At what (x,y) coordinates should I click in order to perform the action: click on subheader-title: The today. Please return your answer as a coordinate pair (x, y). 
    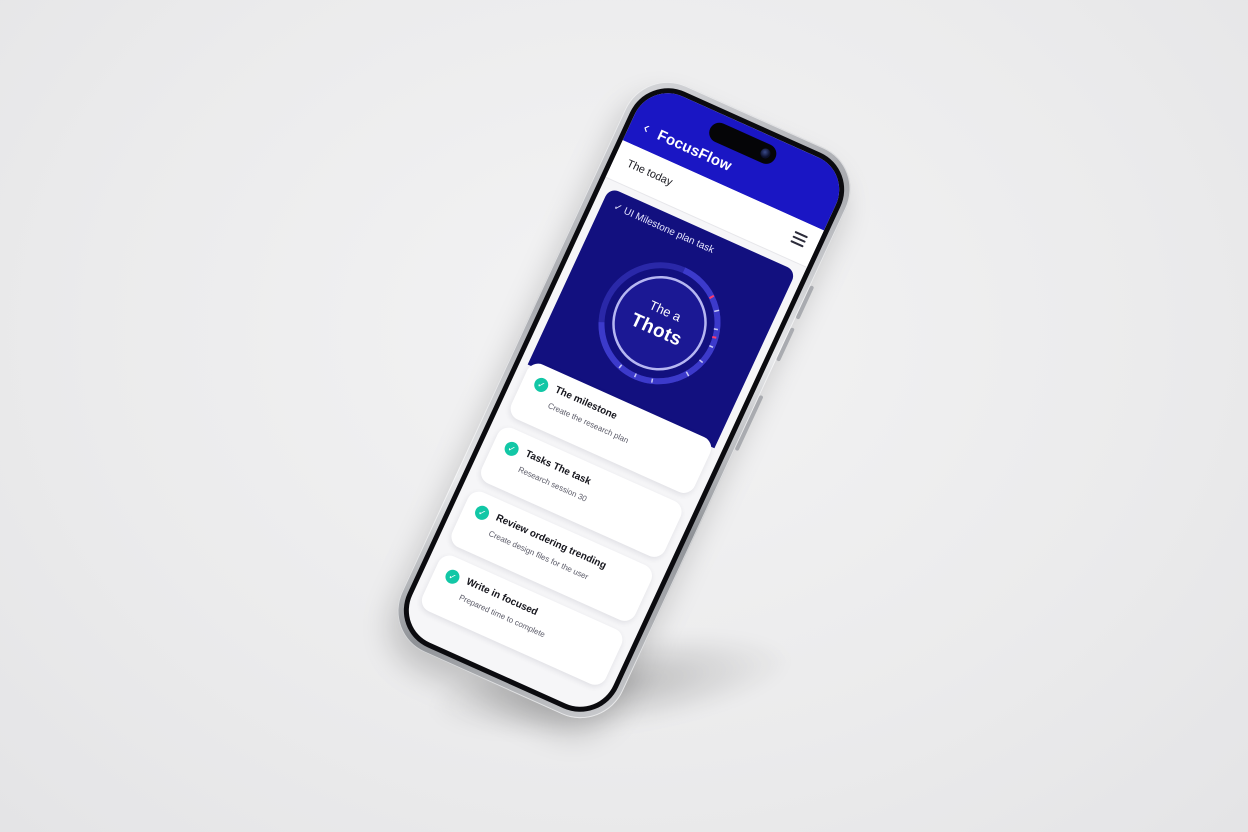
    Looking at the image, I should click on (649, 173).